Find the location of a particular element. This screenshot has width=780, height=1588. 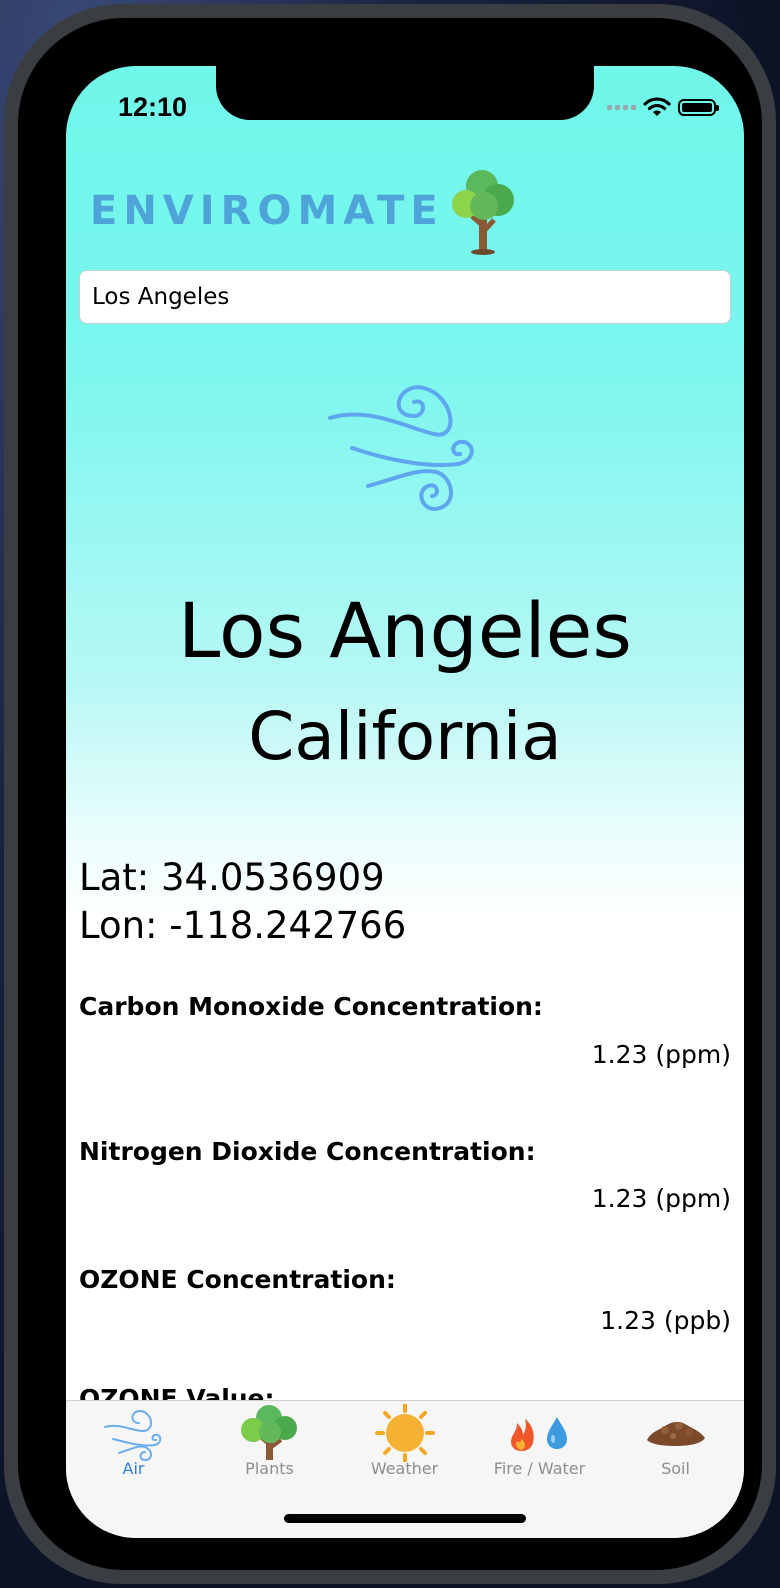

longitude-text: Lon: -118.242766 is located at coordinates (243, 925).